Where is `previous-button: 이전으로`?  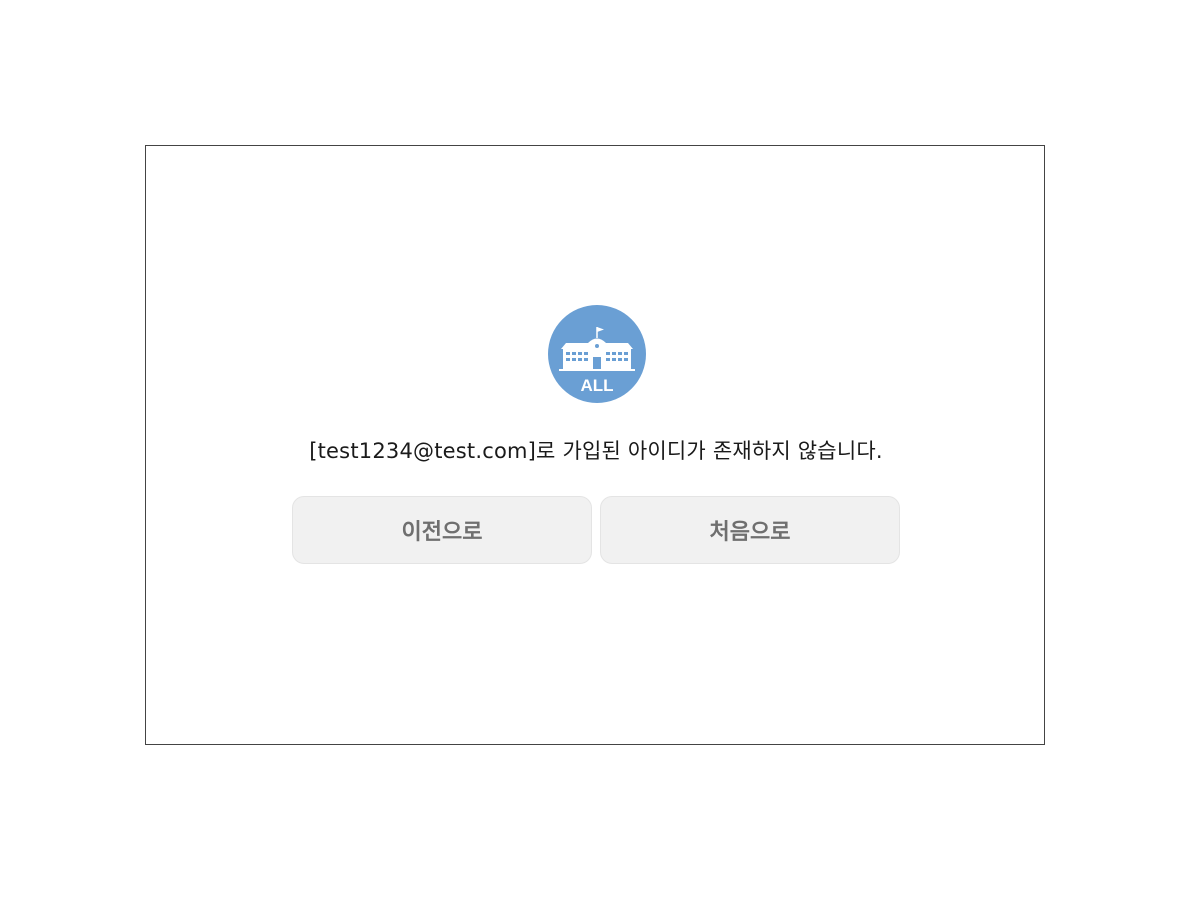
previous-button: 이전으로 is located at coordinates (442, 530).